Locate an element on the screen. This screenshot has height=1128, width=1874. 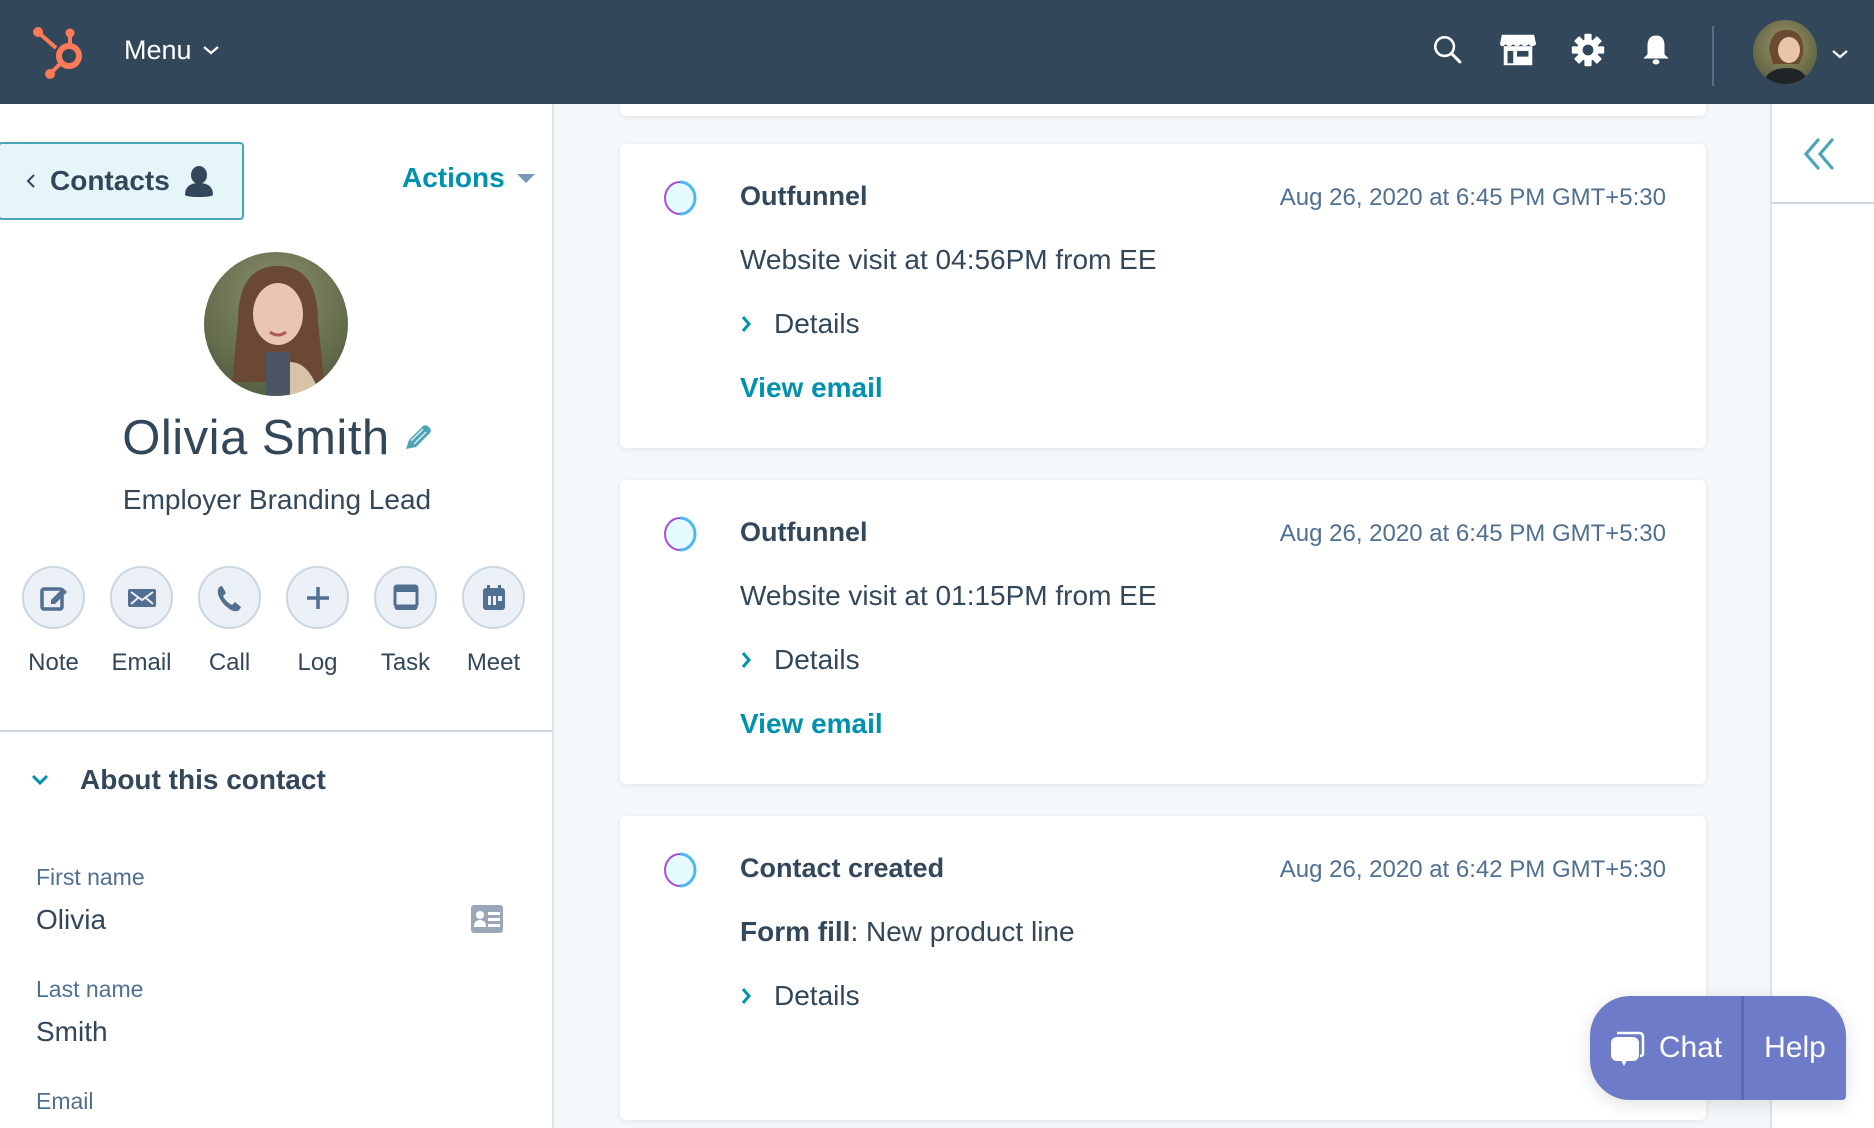
call-label: Call is located at coordinates (229, 662).